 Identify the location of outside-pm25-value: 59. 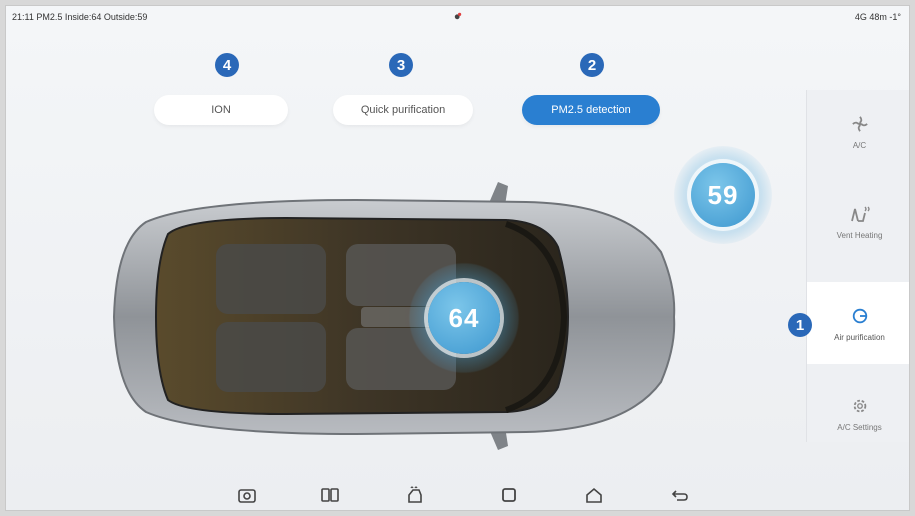
(723, 194).